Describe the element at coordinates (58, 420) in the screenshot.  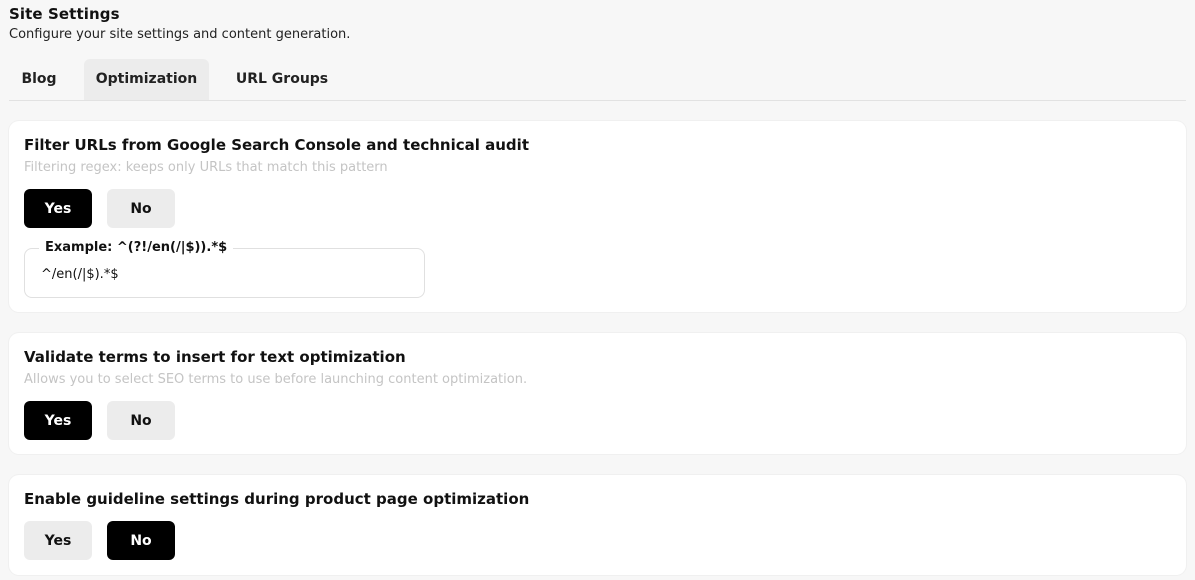
I see `validate-terms-yes-button: Yes` at that location.